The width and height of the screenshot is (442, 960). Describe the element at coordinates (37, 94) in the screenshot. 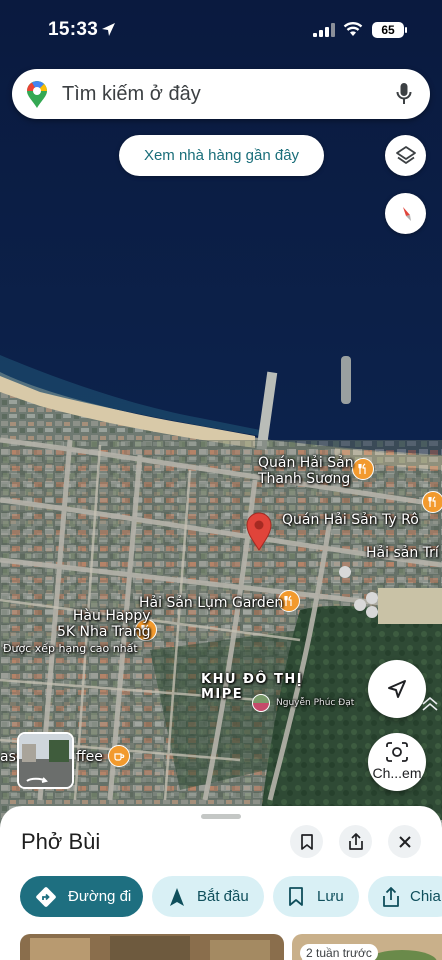

I see `google-maps-logo-icon` at that location.